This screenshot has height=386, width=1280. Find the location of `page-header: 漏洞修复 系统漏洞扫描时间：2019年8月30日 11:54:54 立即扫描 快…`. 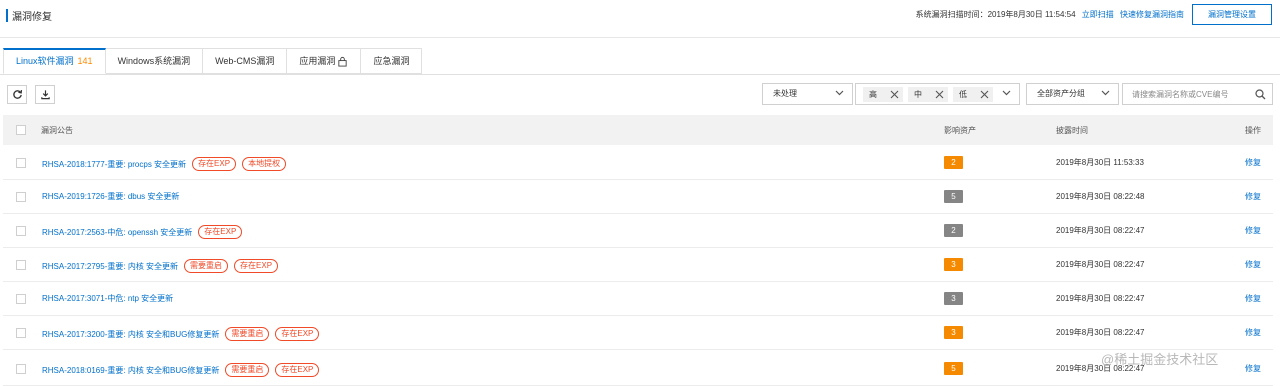

page-header: 漏洞修复 系统漏洞扫描时间：2019年8月30日 11:54:54 立即扫描 快… is located at coordinates (640, 19).